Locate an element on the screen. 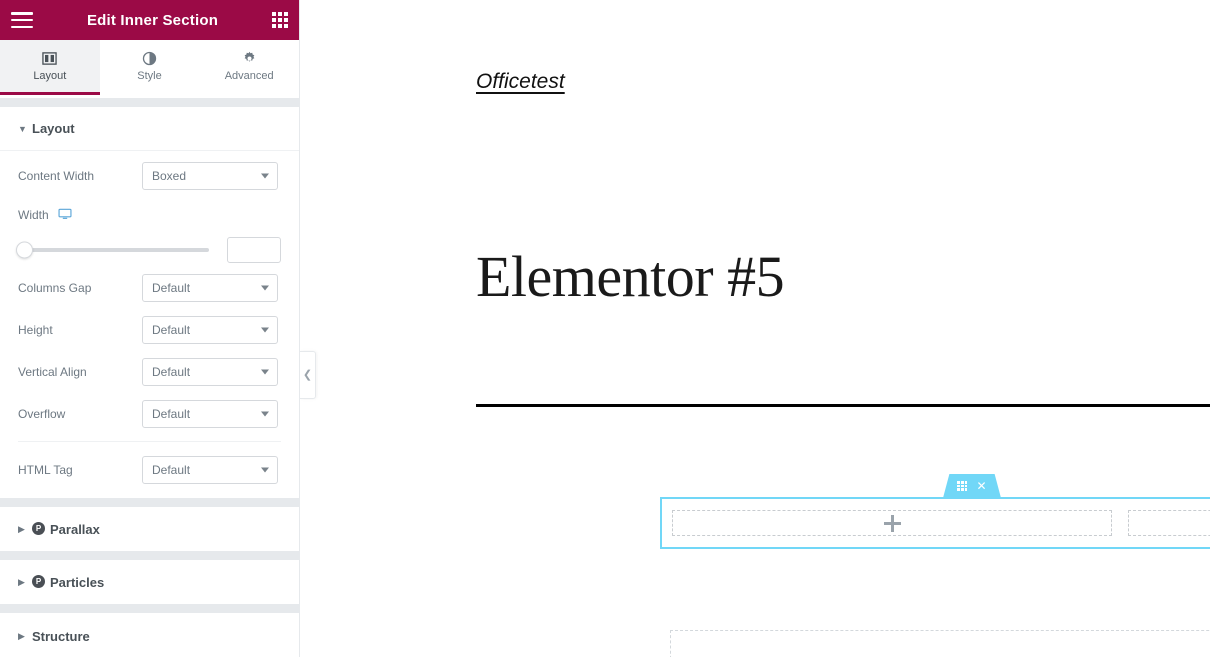 This screenshot has width=1210, height=657. columns-icon is located at coordinates (50, 58).